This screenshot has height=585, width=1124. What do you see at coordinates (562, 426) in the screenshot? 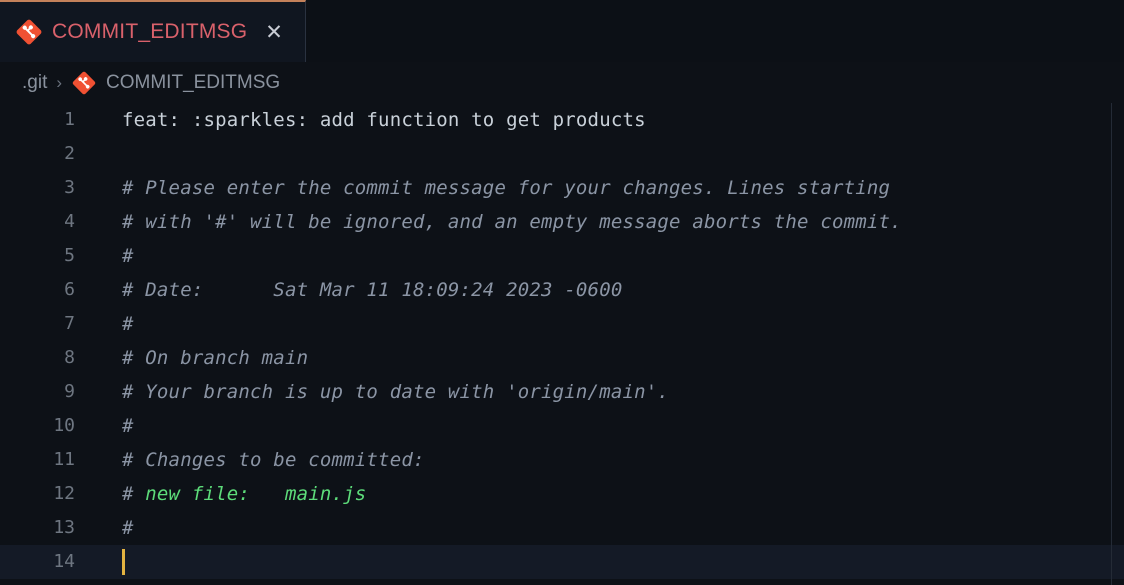
I see `code-line: 10 #` at bounding box center [562, 426].